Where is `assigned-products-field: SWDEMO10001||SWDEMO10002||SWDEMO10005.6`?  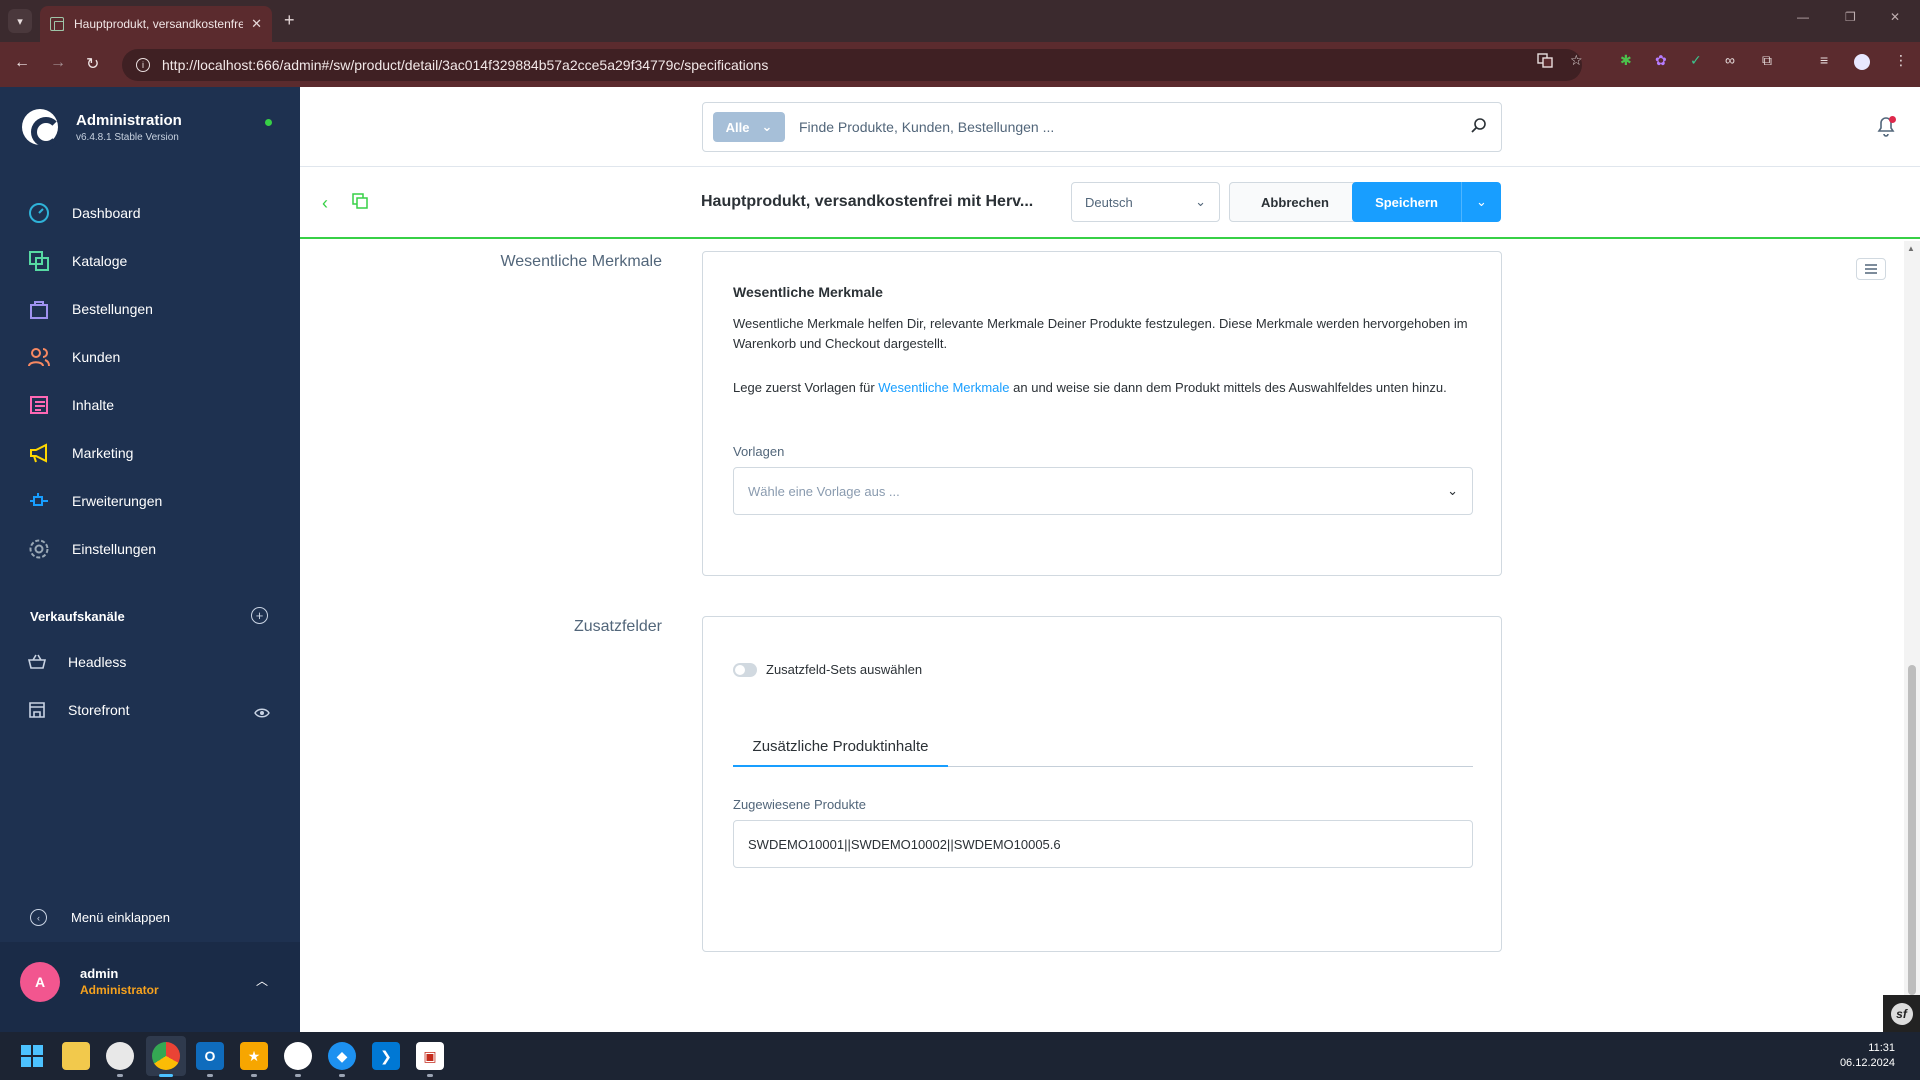 assigned-products-field: SWDEMO10001||SWDEMO10002||SWDEMO10005.6 is located at coordinates (1103, 844).